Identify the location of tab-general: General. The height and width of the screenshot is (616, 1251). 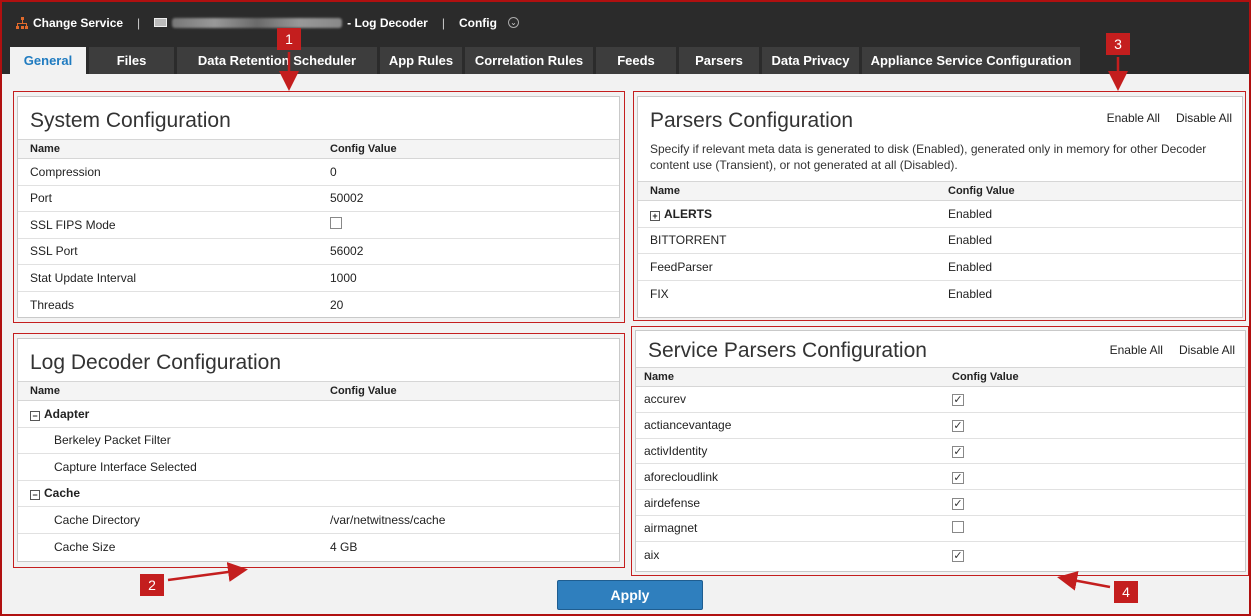
(48, 60).